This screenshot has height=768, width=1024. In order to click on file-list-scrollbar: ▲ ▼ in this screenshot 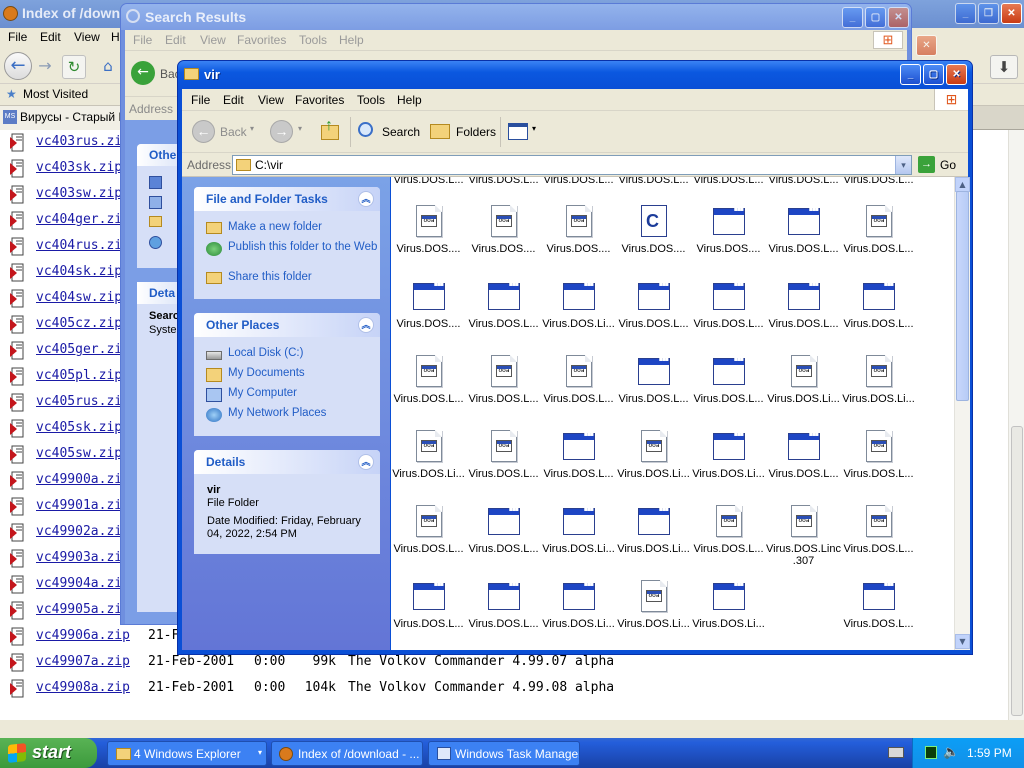, I will do `click(962, 413)`.